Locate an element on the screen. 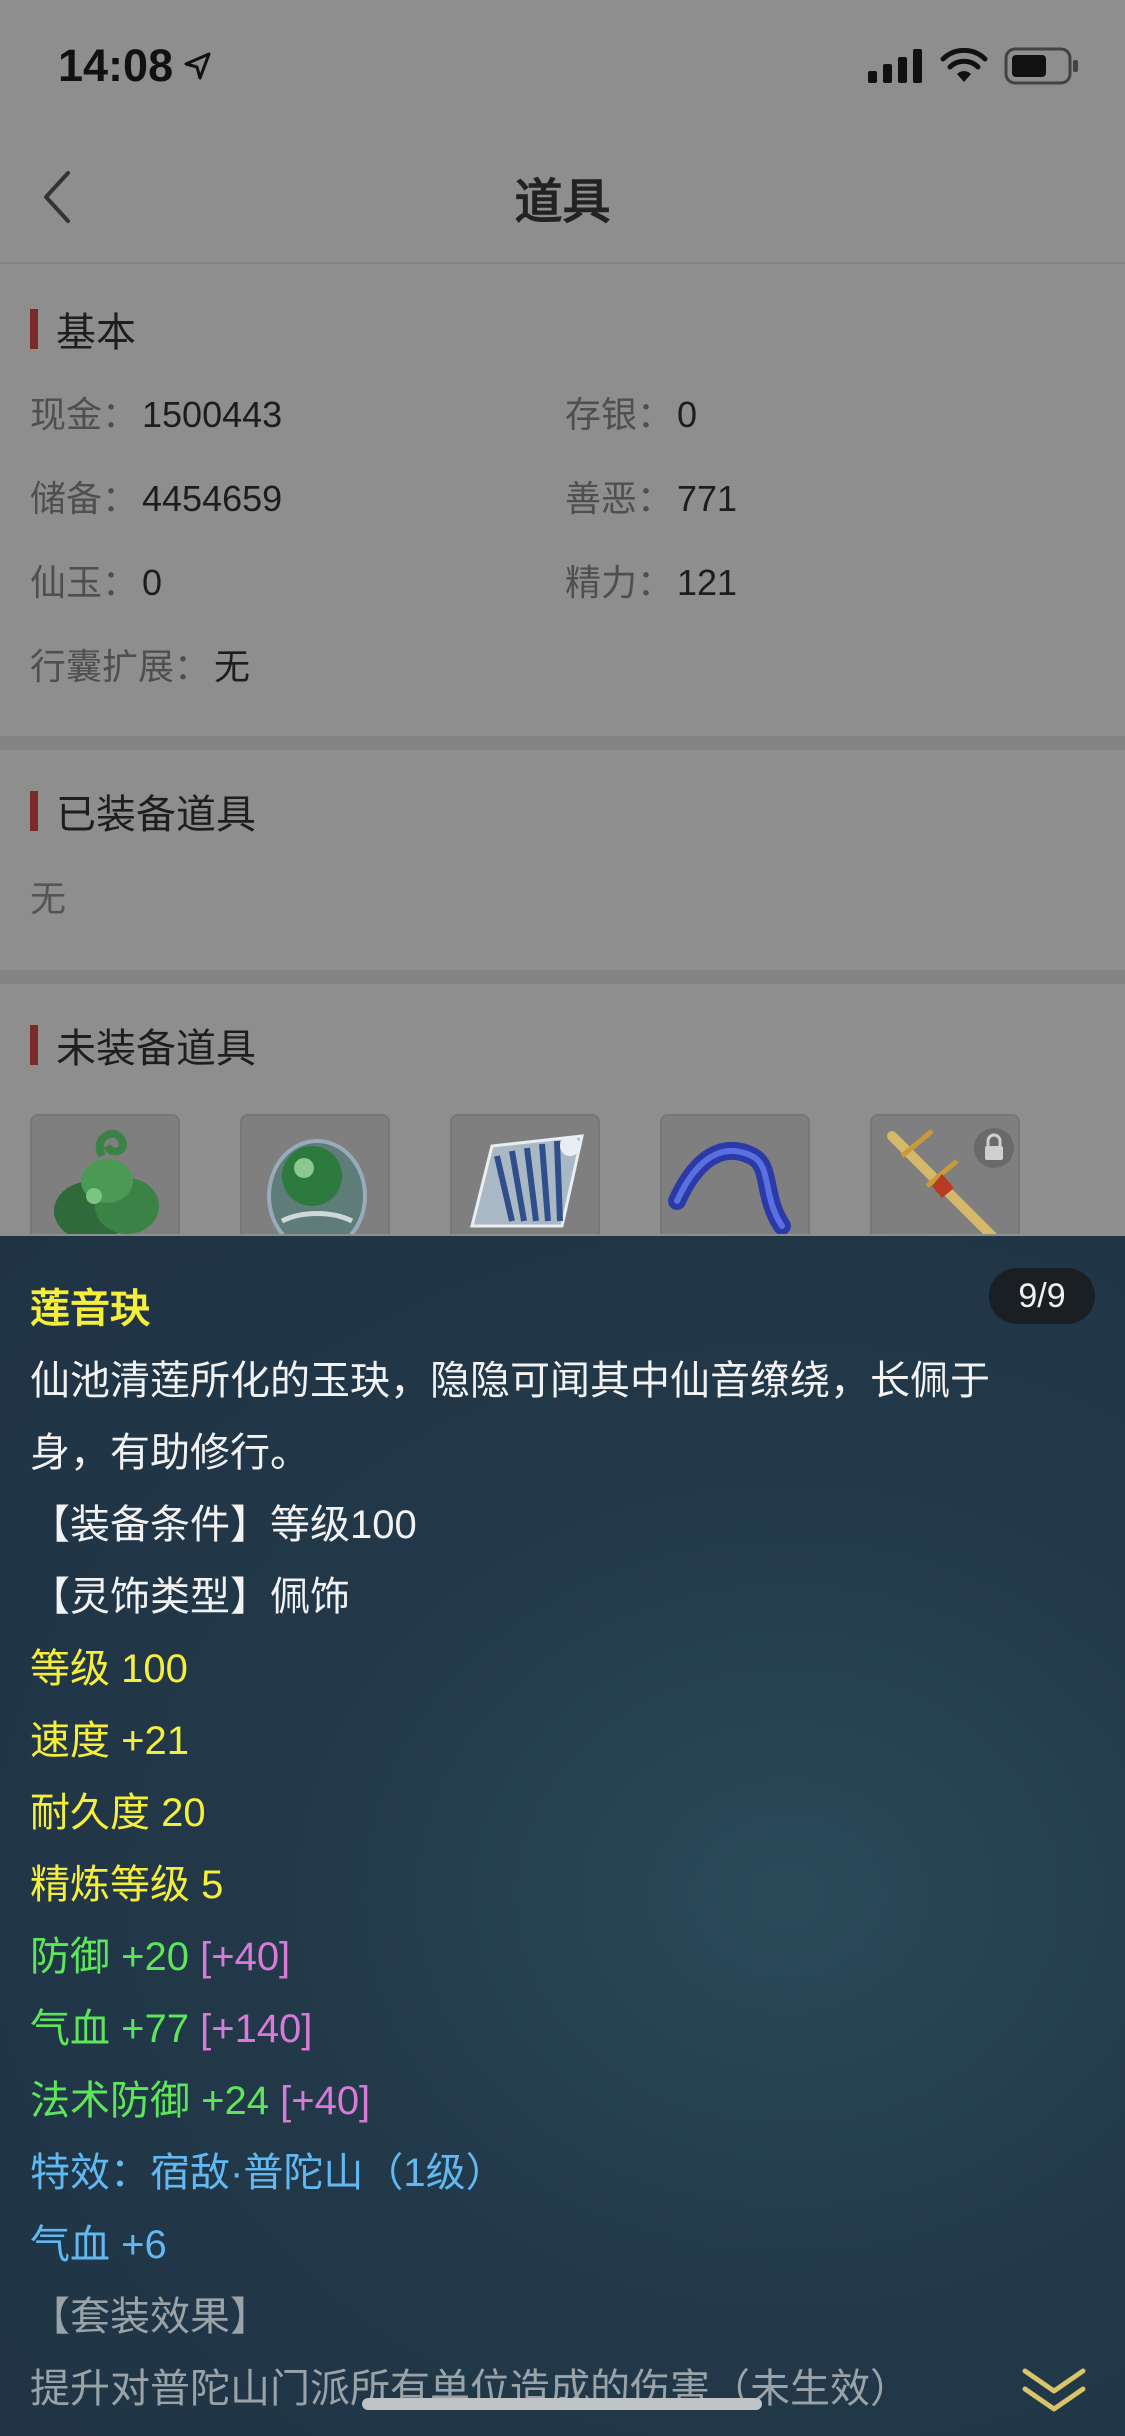 Image resolution: width=1125 pixels, height=2436 pixels. field-value: 无 is located at coordinates (232, 666).